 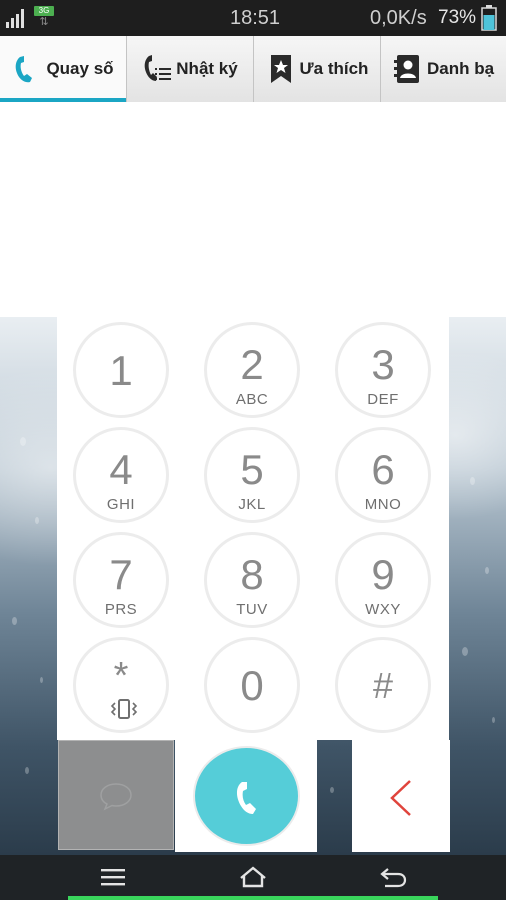 I want to click on clock: 18:51, so click(x=255, y=18).